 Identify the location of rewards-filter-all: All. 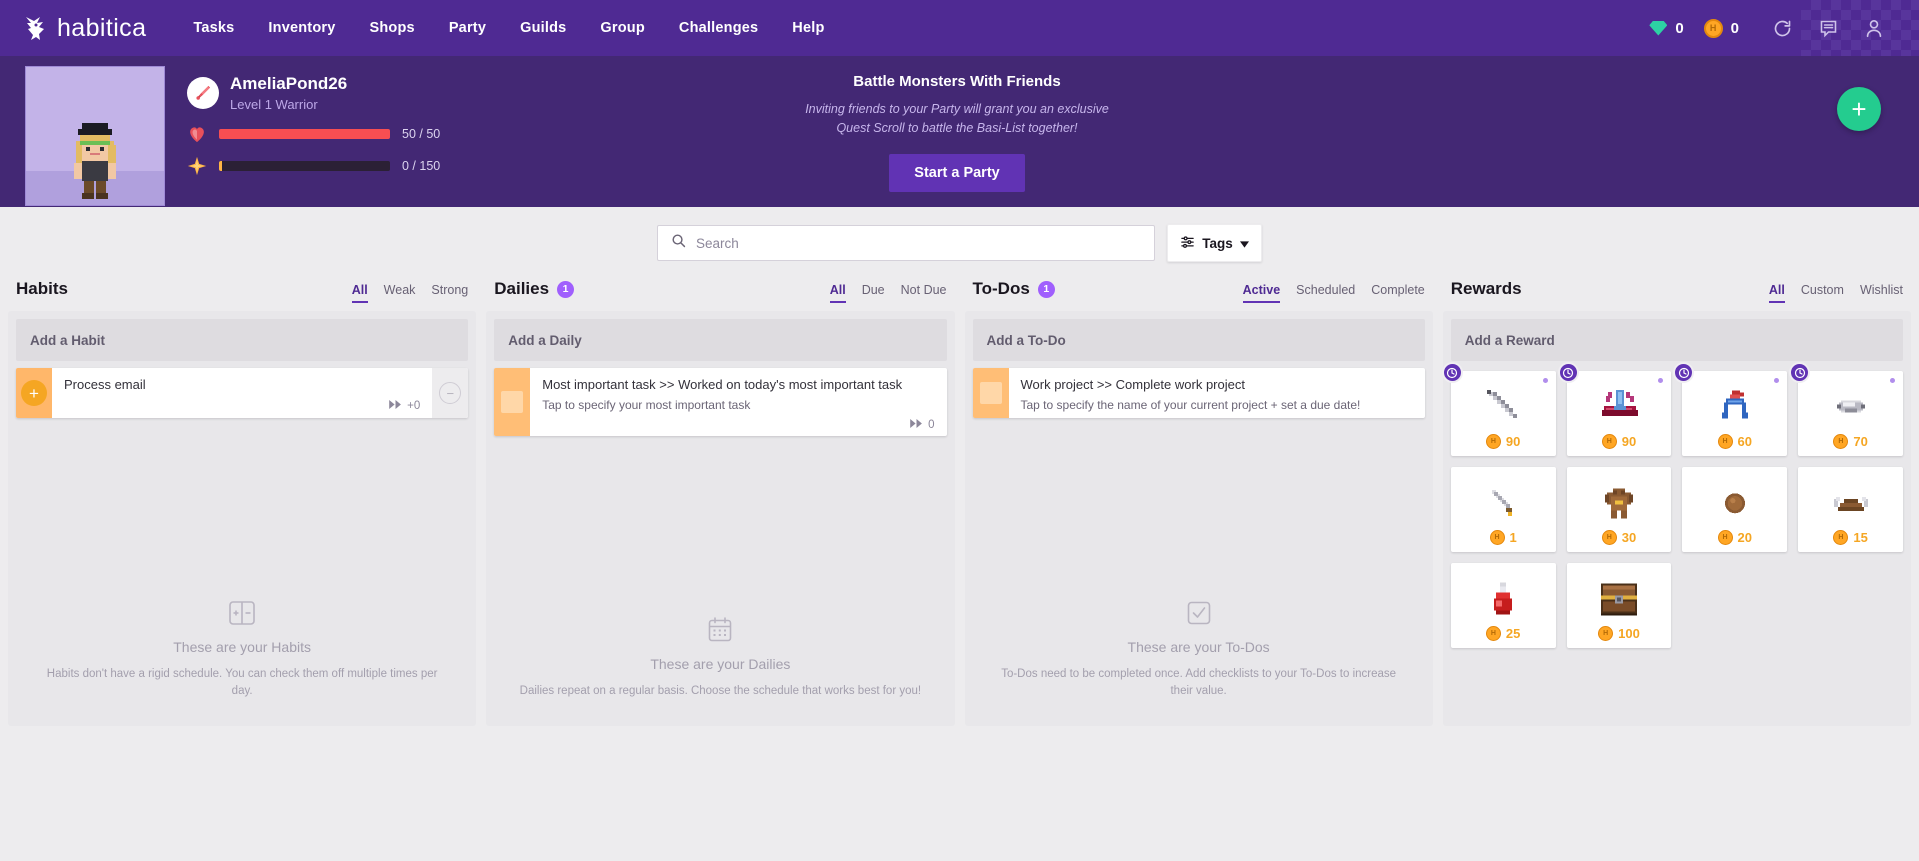
(1776, 293).